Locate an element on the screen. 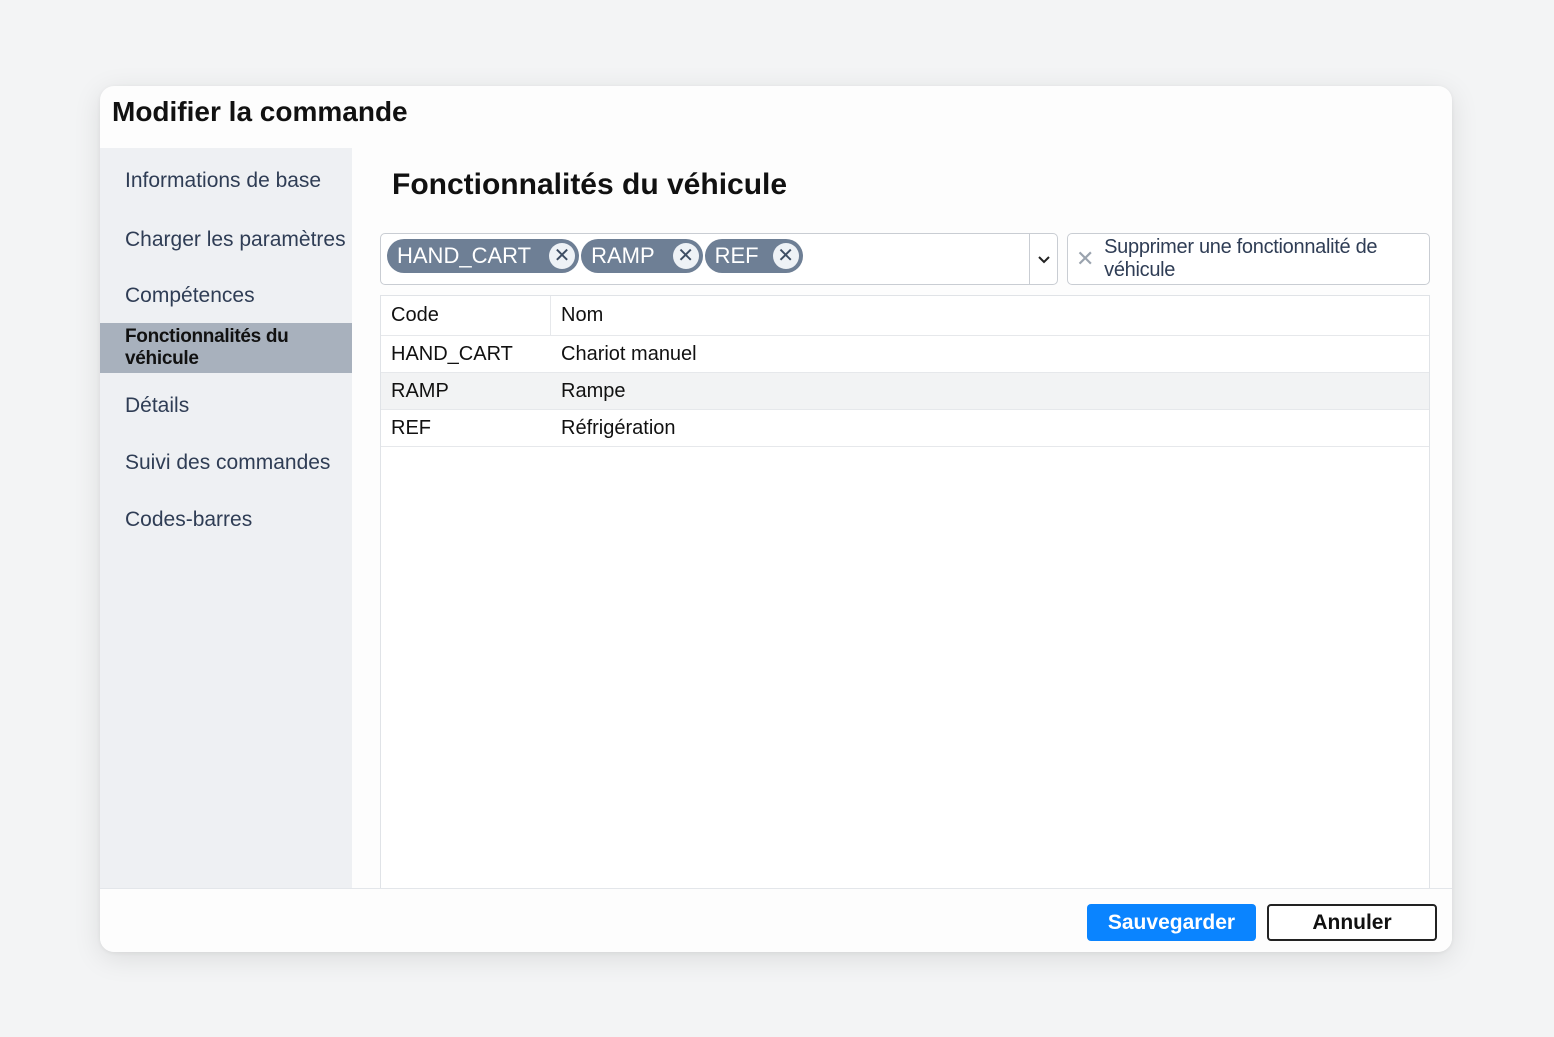  tag-hand-cart: HAND_CART ✕ is located at coordinates (483, 256).